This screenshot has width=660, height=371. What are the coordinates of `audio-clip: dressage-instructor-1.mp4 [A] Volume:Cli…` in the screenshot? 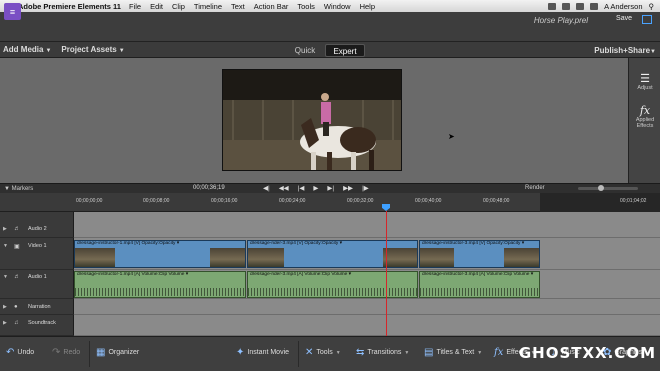 It's located at (160, 284).